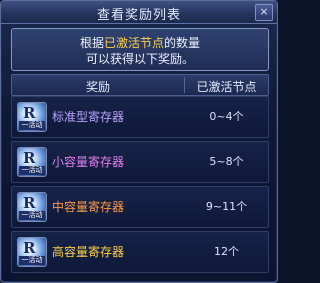 The width and height of the screenshot is (320, 283). I want to click on notice-highlight: 已激活节点, so click(133, 43).